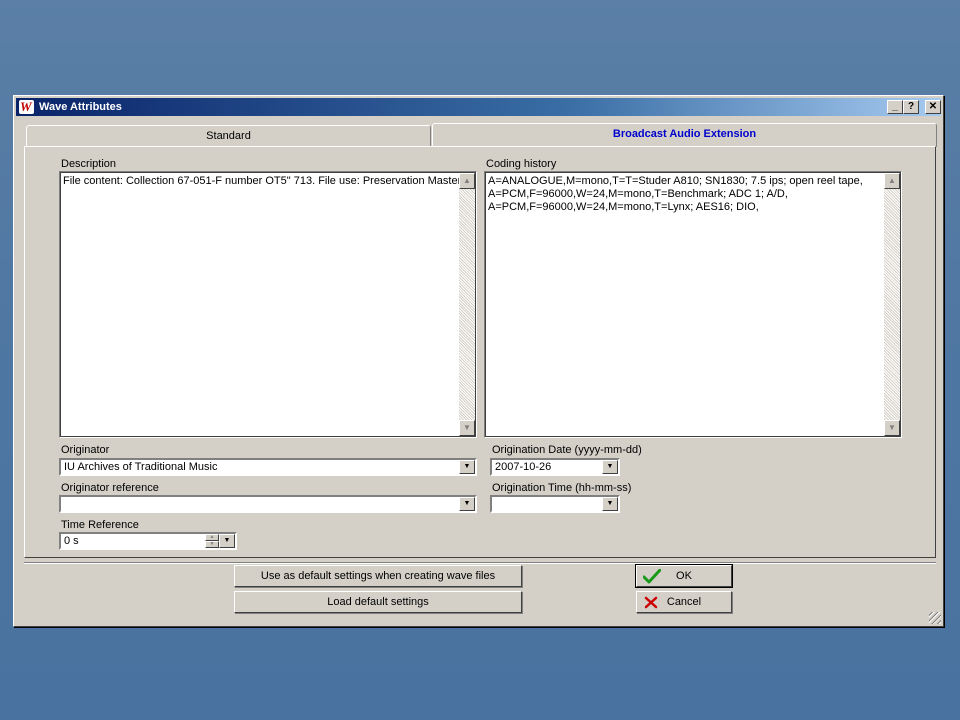 This screenshot has height=720, width=960. Describe the element at coordinates (100, 525) in the screenshot. I see `time-reference-label: Time Reference` at that location.